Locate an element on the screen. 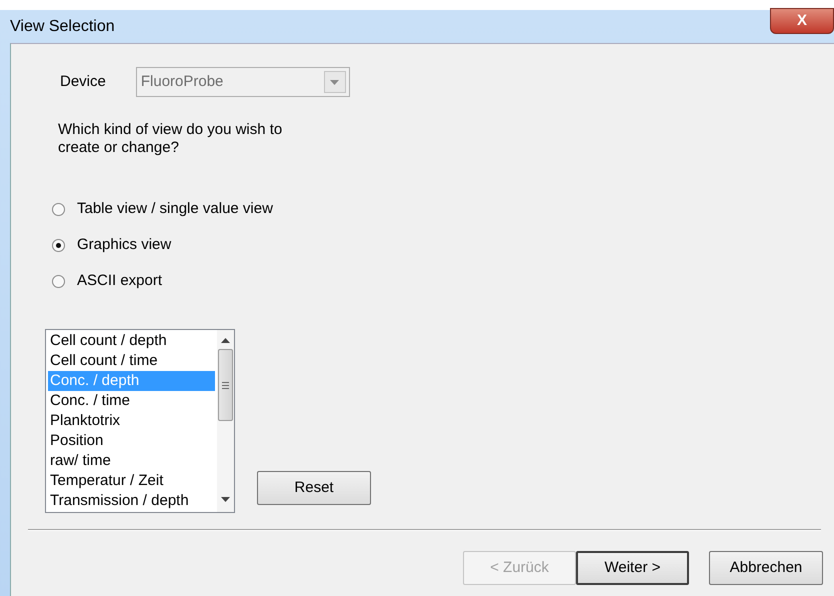 The height and width of the screenshot is (596, 834). grip-icon is located at coordinates (225, 385).